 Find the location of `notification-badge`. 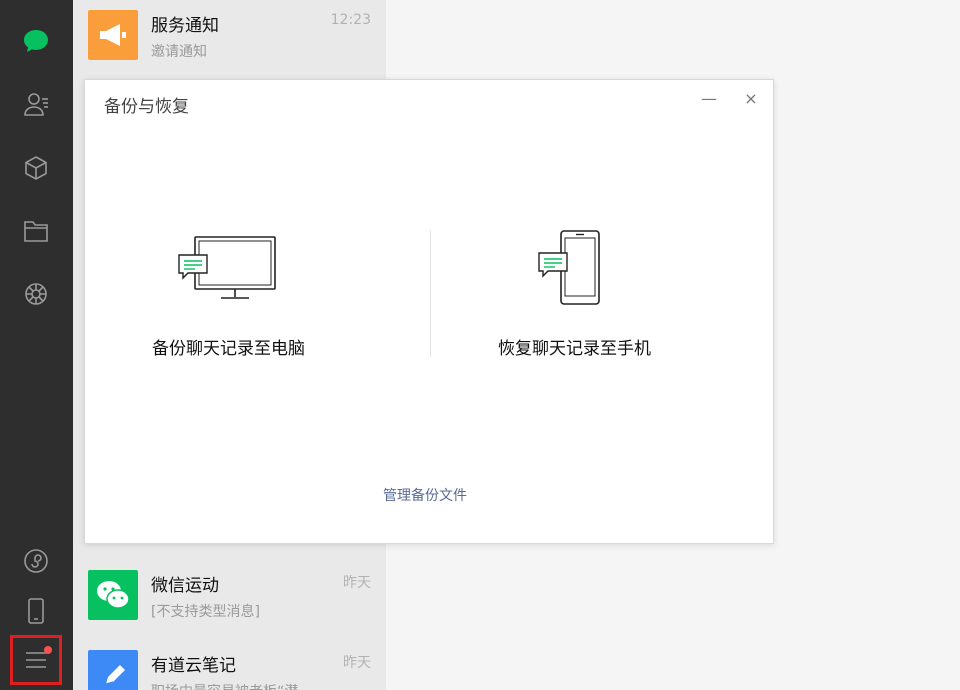

notification-badge is located at coordinates (48, 650).